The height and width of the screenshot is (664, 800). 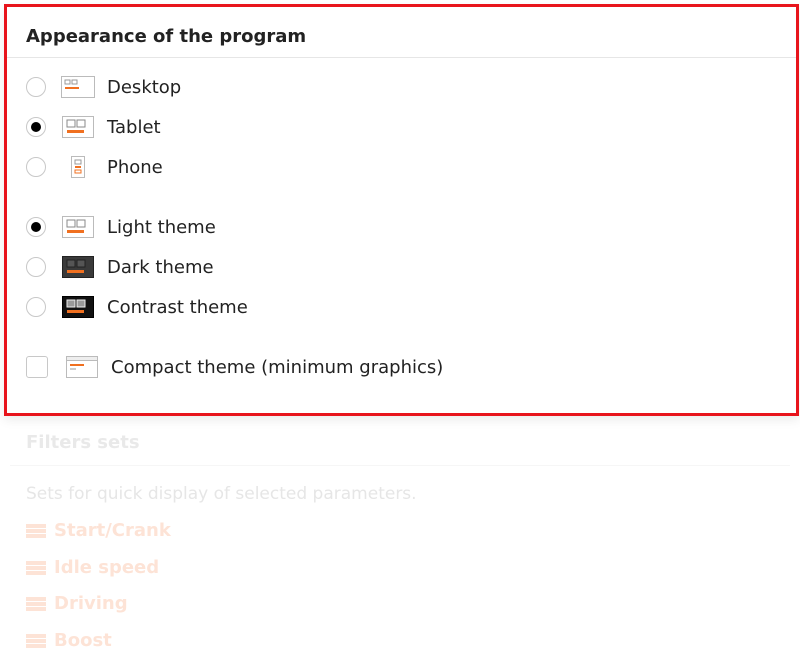 I want to click on dark-theme-label: Dark theme, so click(x=160, y=267).